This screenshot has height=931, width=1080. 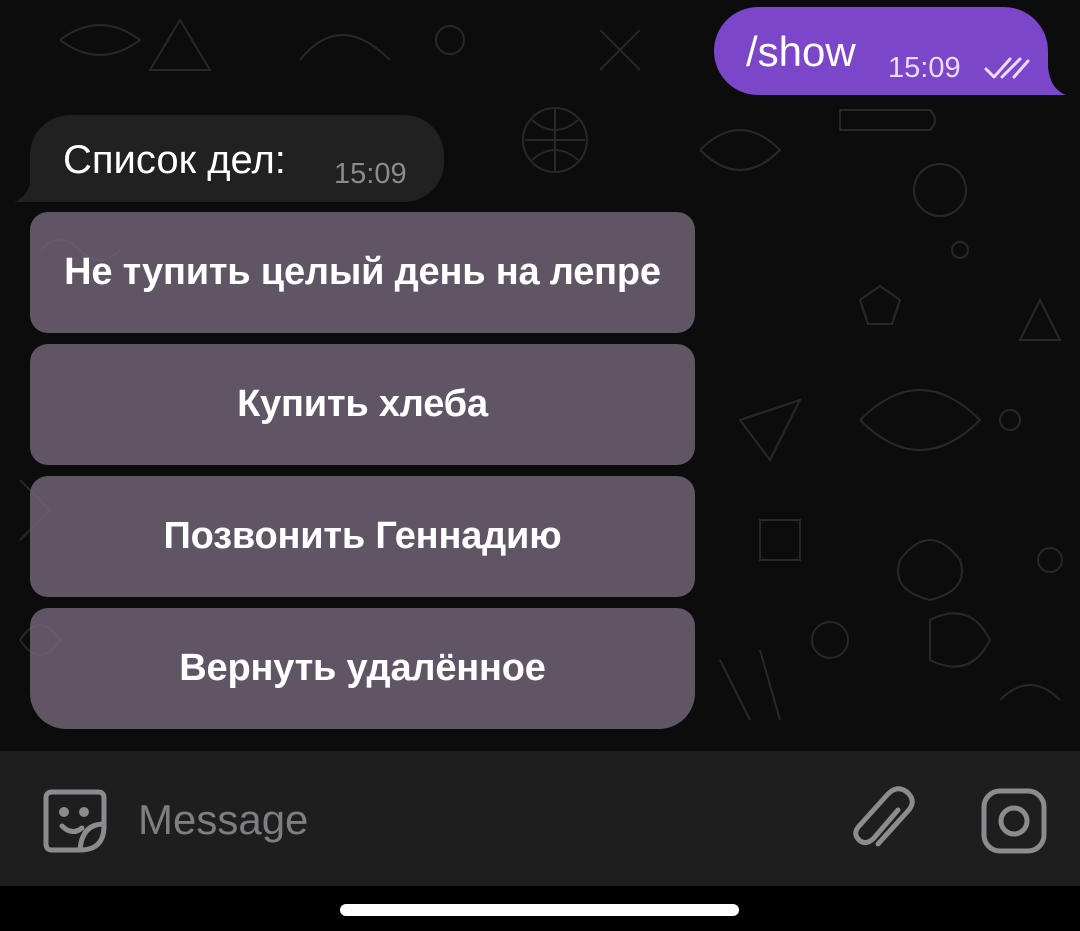 I want to click on message-input, so click(x=478, y=820).